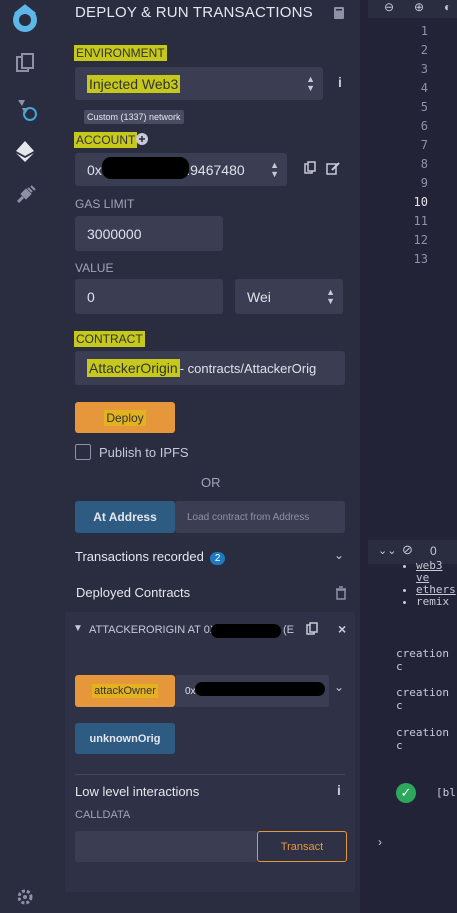 The image size is (457, 913). I want to click on line-number: 11, so click(420, 221).